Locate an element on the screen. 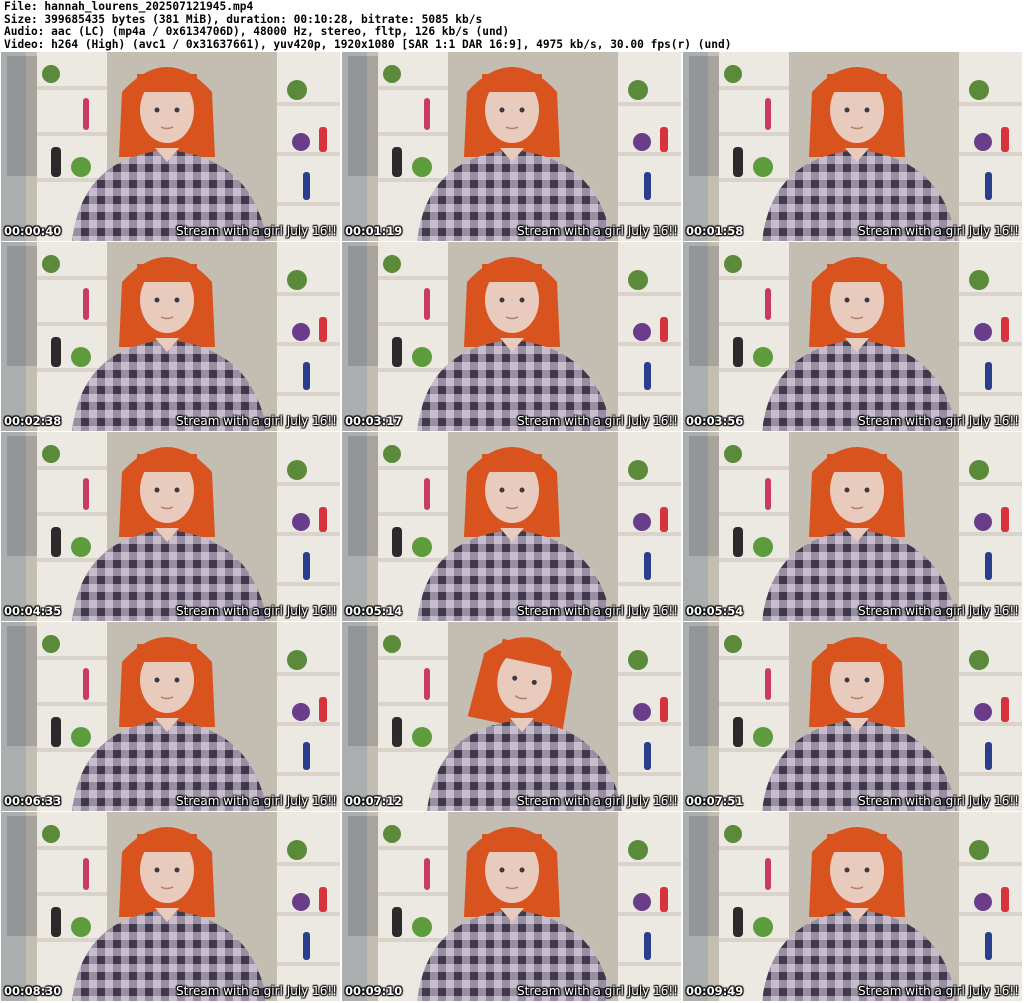  video-frame-thumbnail: 00:09:10 Stream with a girl July 16!! is located at coordinates (511, 906).